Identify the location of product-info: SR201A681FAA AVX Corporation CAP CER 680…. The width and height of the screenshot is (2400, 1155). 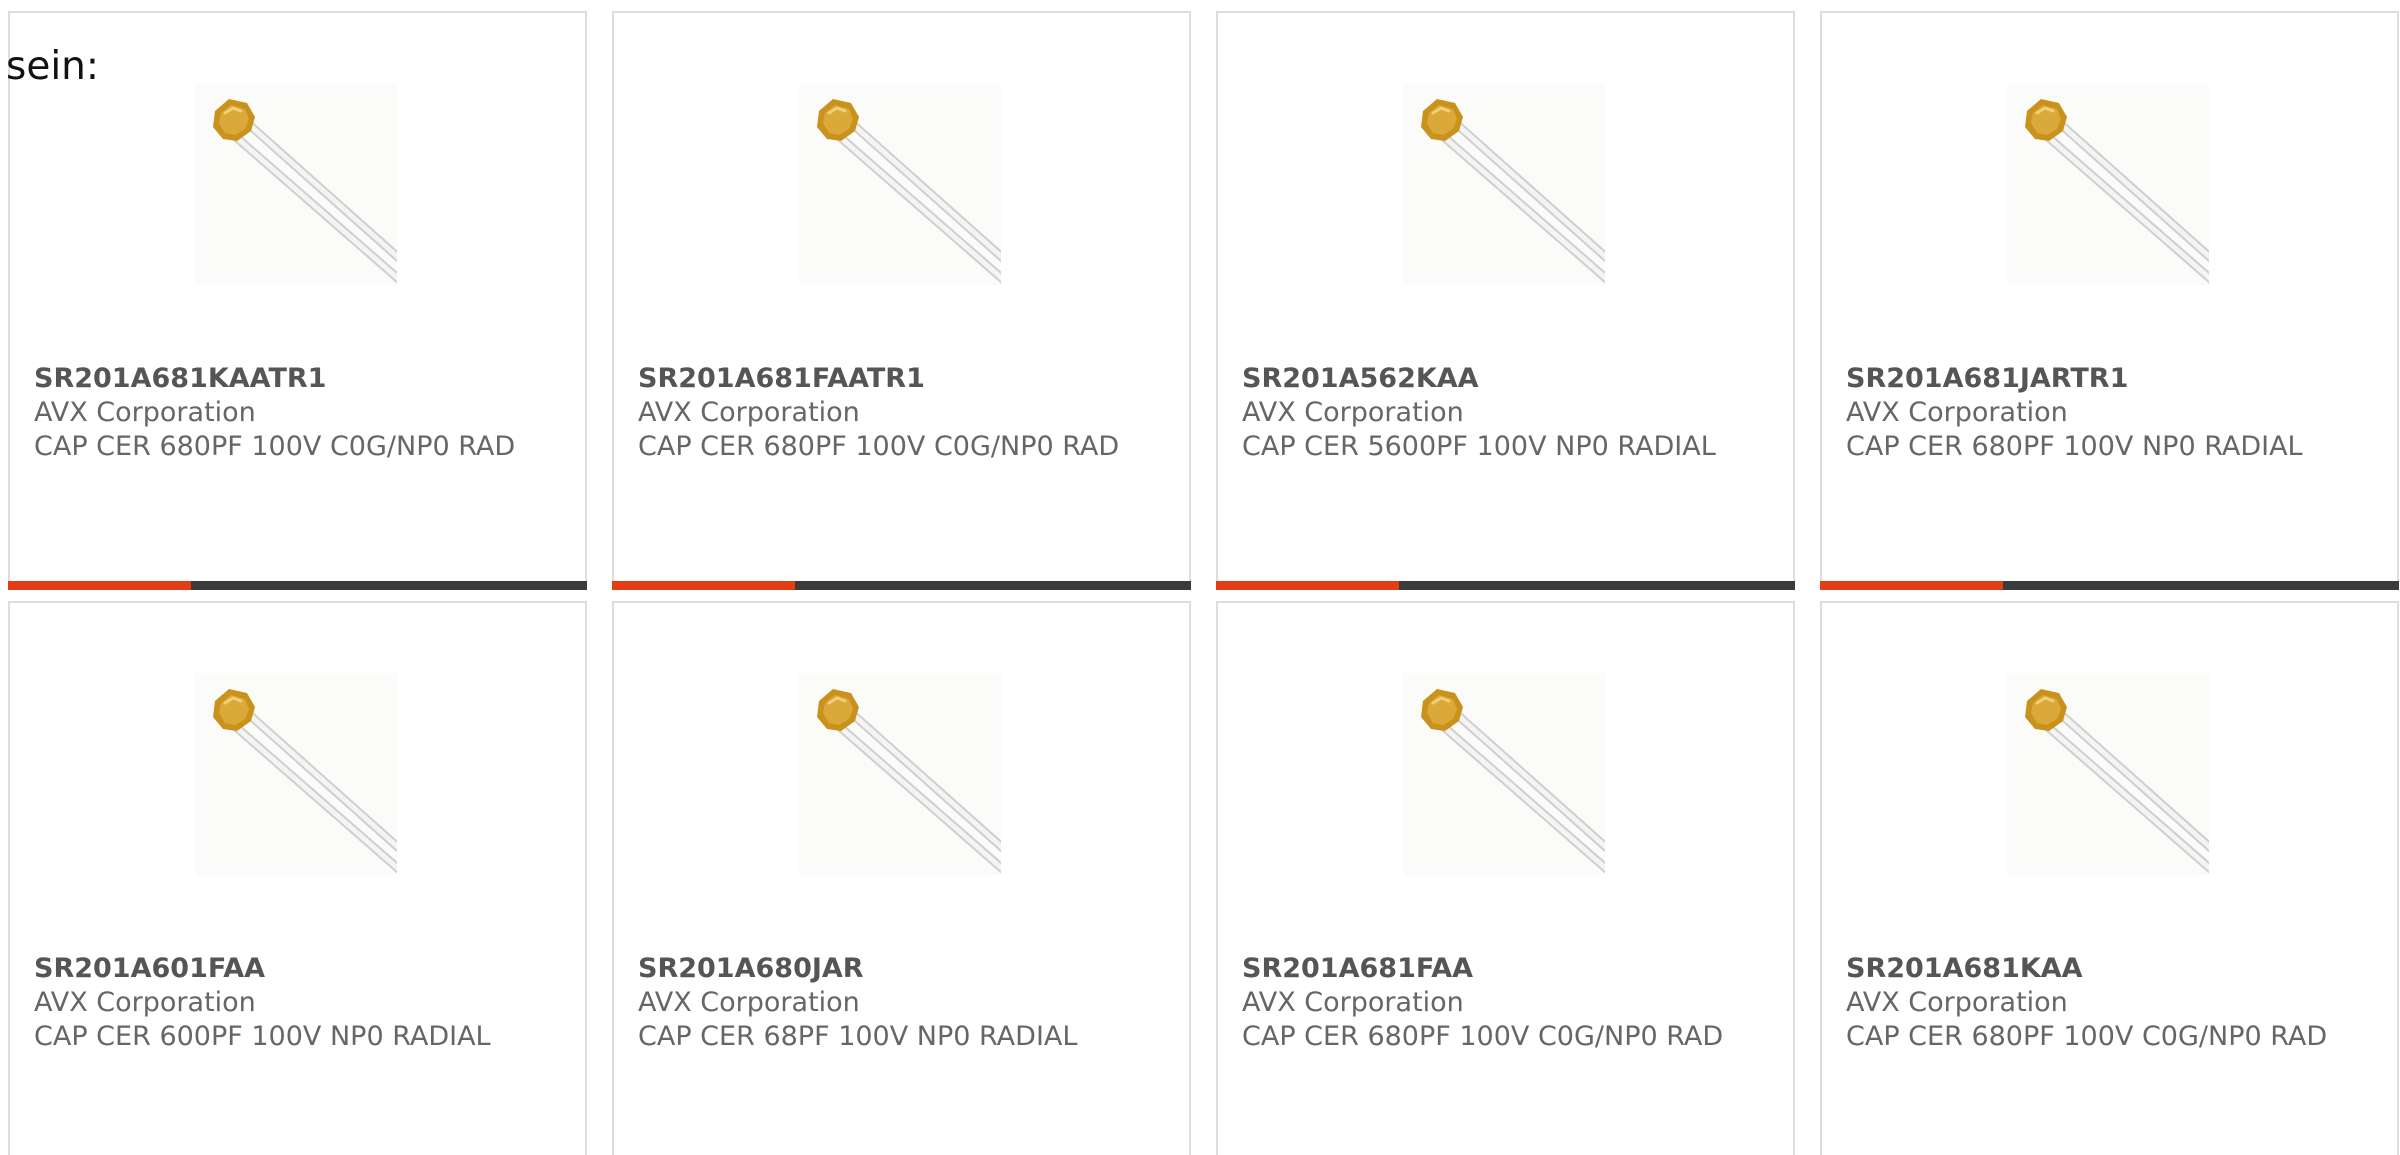
(1507, 1003).